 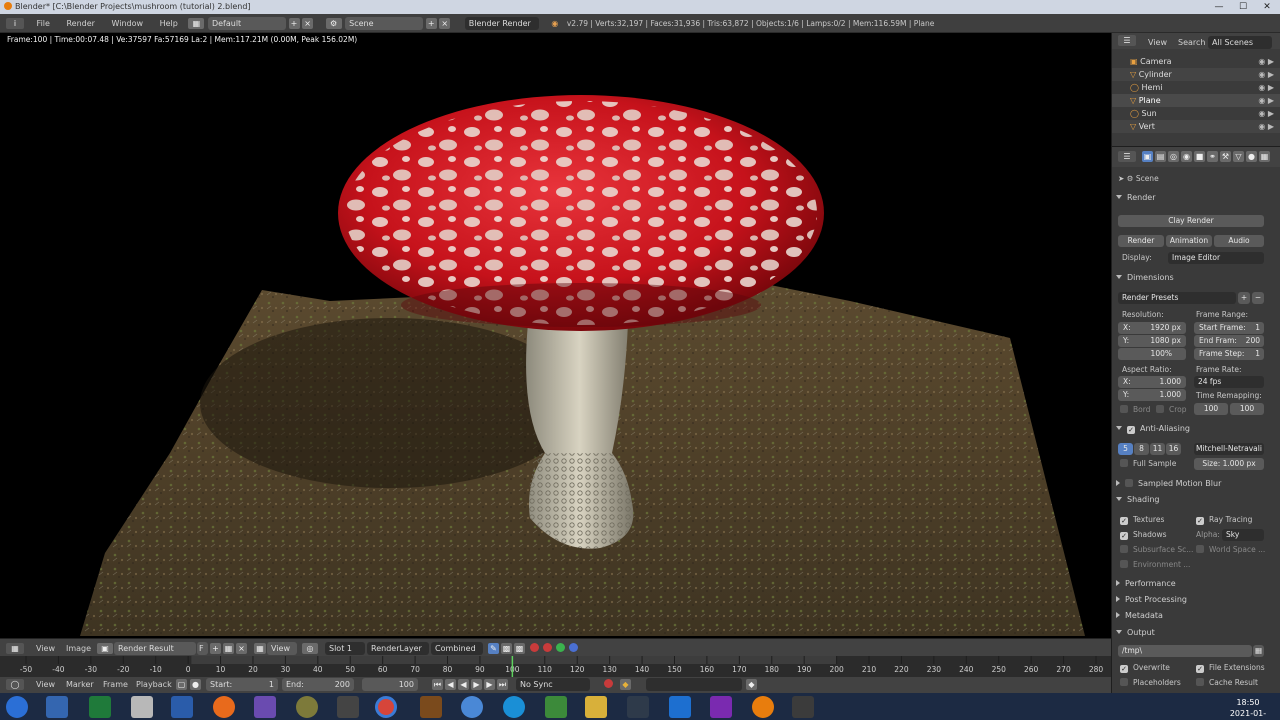 I want to click on menu-window: Window, so click(x=128, y=23).